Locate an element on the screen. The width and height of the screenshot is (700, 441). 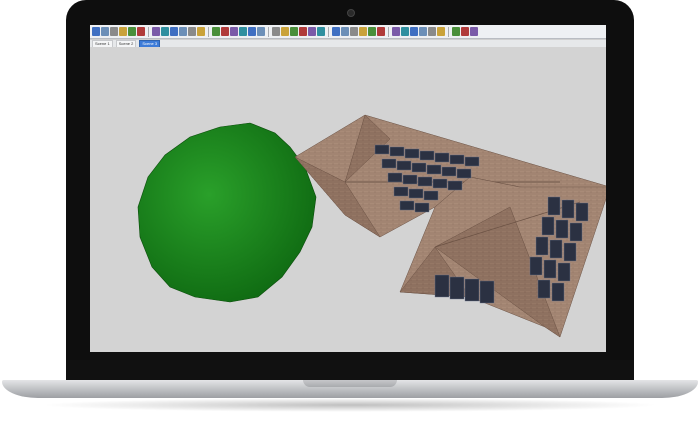
laptop-shadow is located at coordinates (350, 405).